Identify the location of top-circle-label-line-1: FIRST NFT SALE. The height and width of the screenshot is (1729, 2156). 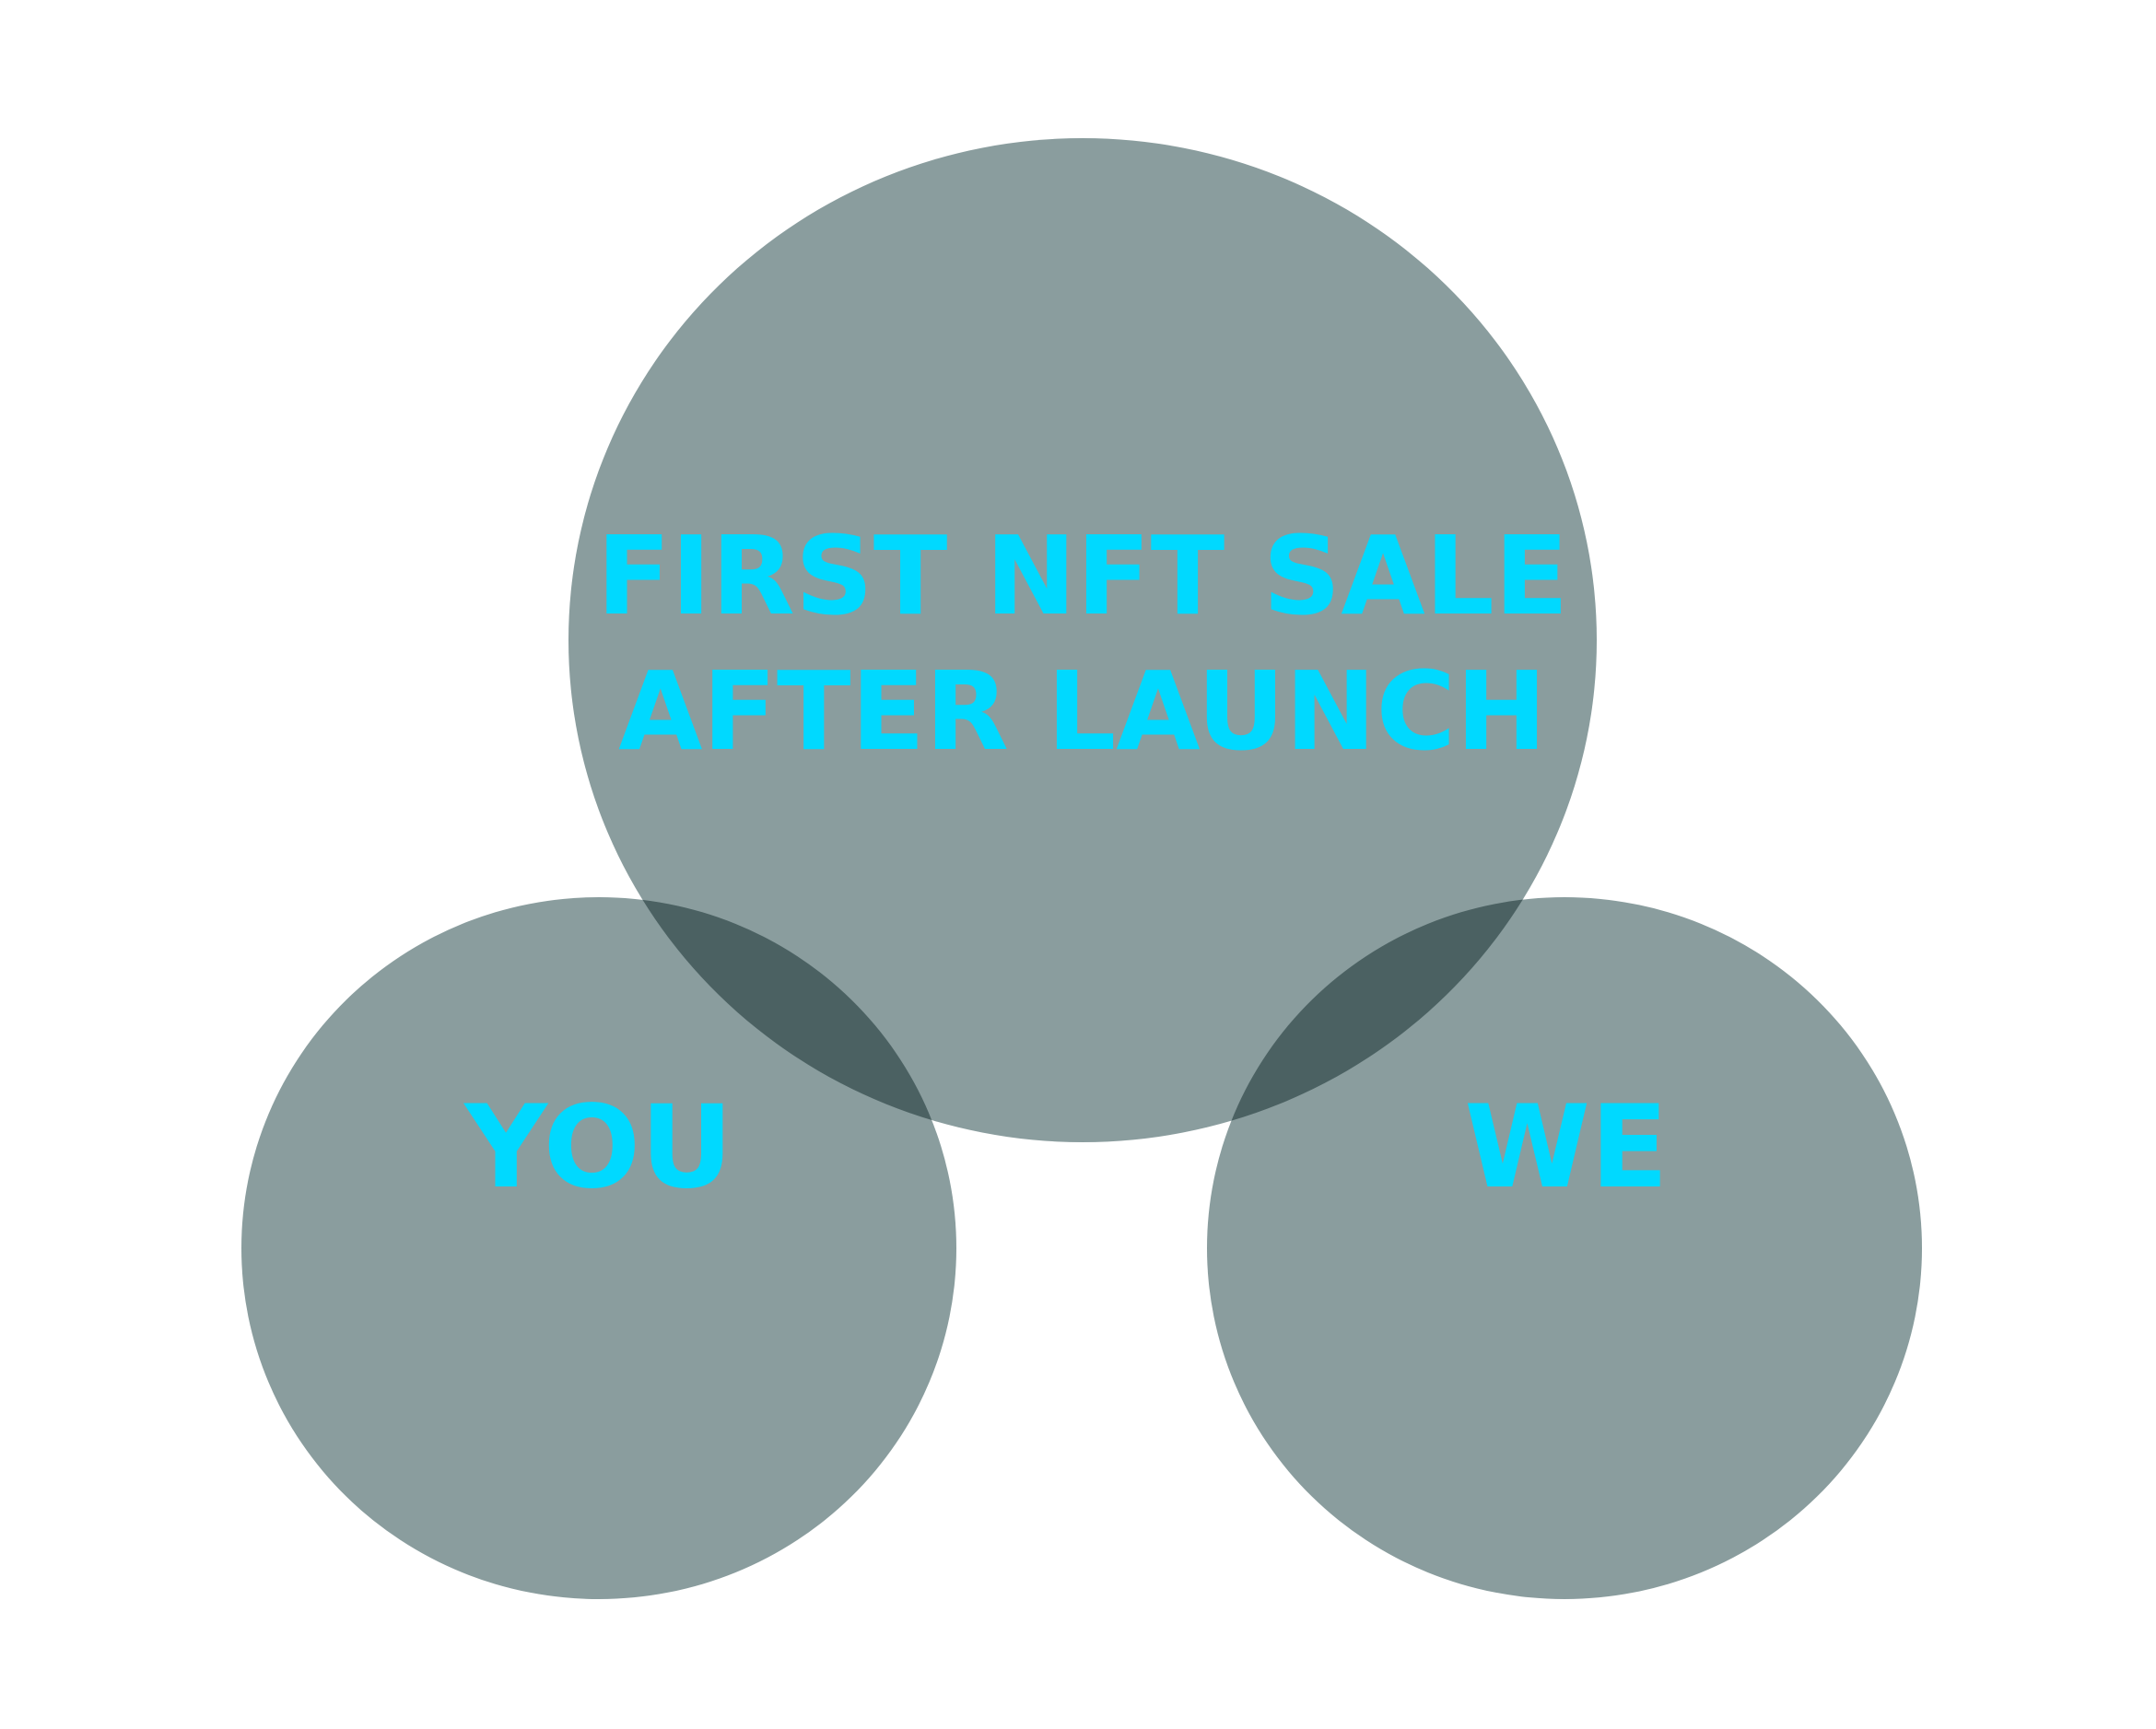
(1083, 576).